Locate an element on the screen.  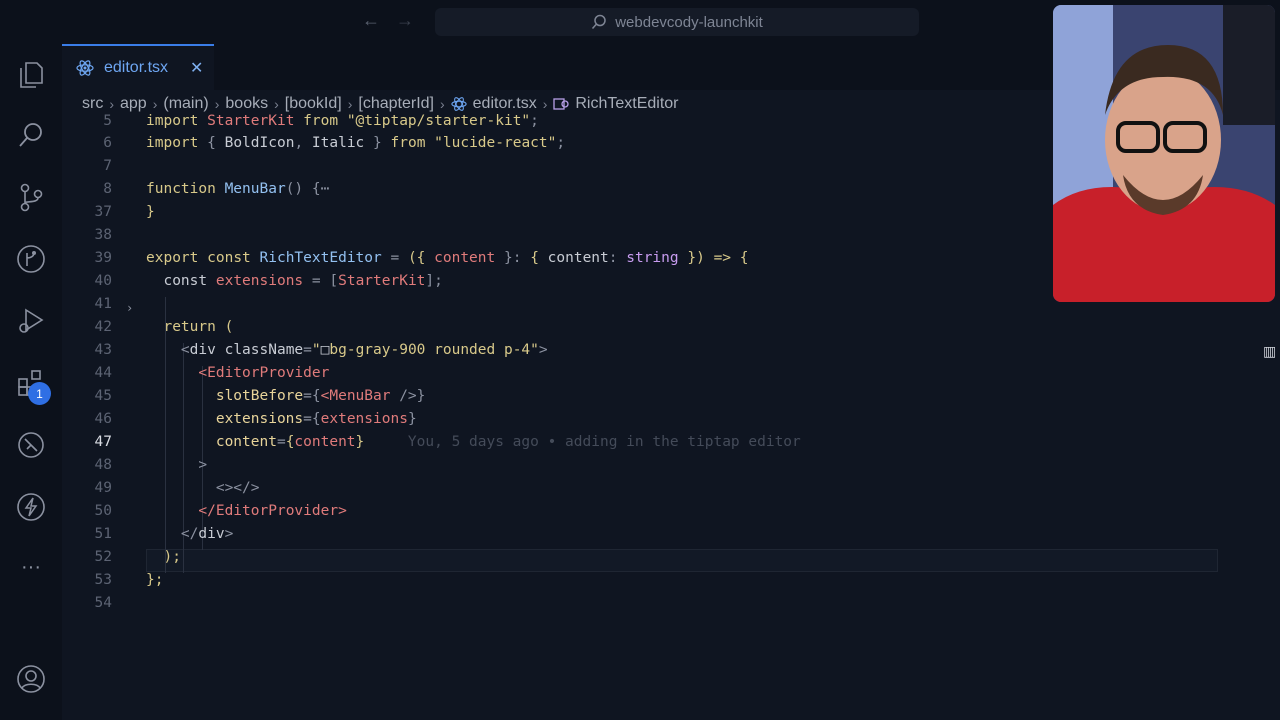
webcam-overlay is located at coordinates (1164, 153).